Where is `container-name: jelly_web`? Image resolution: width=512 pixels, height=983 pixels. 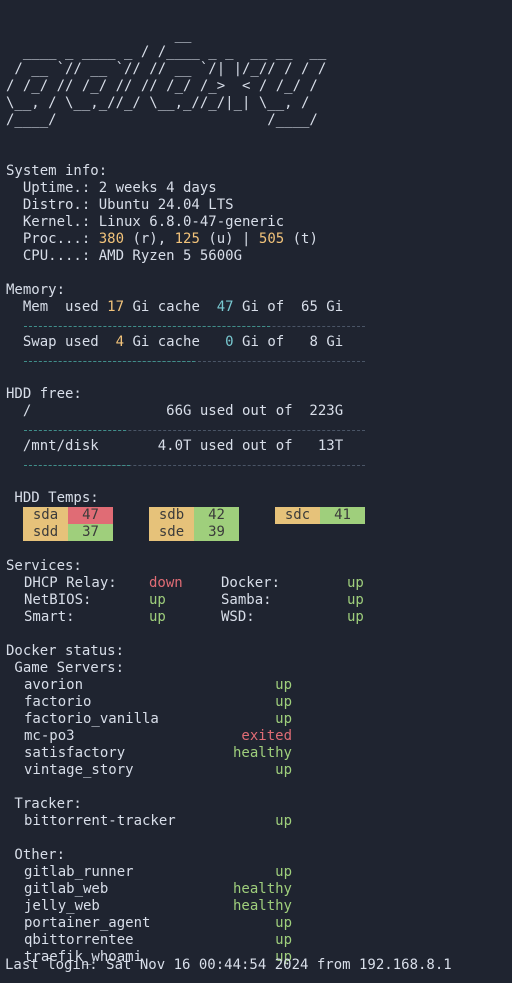
container-name: jelly_web is located at coordinates (62, 906).